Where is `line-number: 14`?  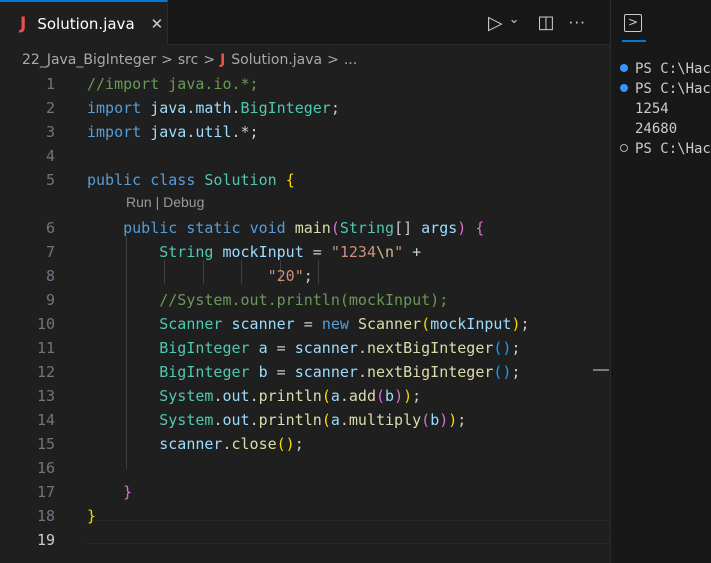 line-number: 14 is located at coordinates (45, 420).